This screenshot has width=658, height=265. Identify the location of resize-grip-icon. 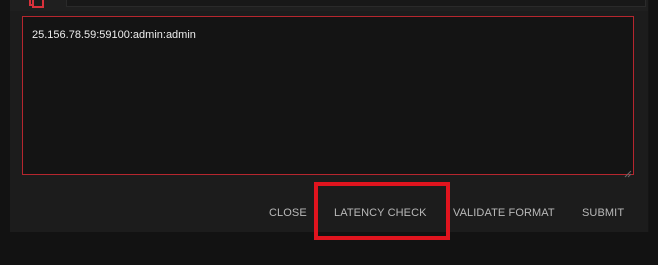
(628, 171).